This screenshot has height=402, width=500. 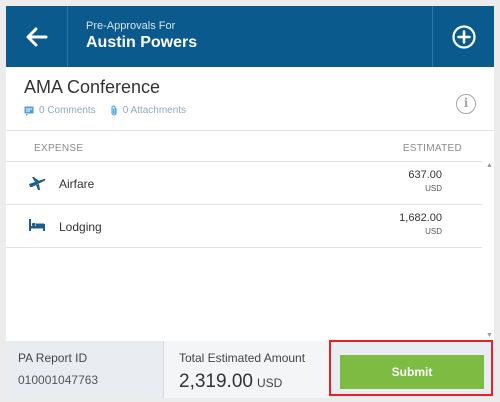 I want to click on header-text: Pre-Approvals For Austin Powers, so click(x=141, y=36).